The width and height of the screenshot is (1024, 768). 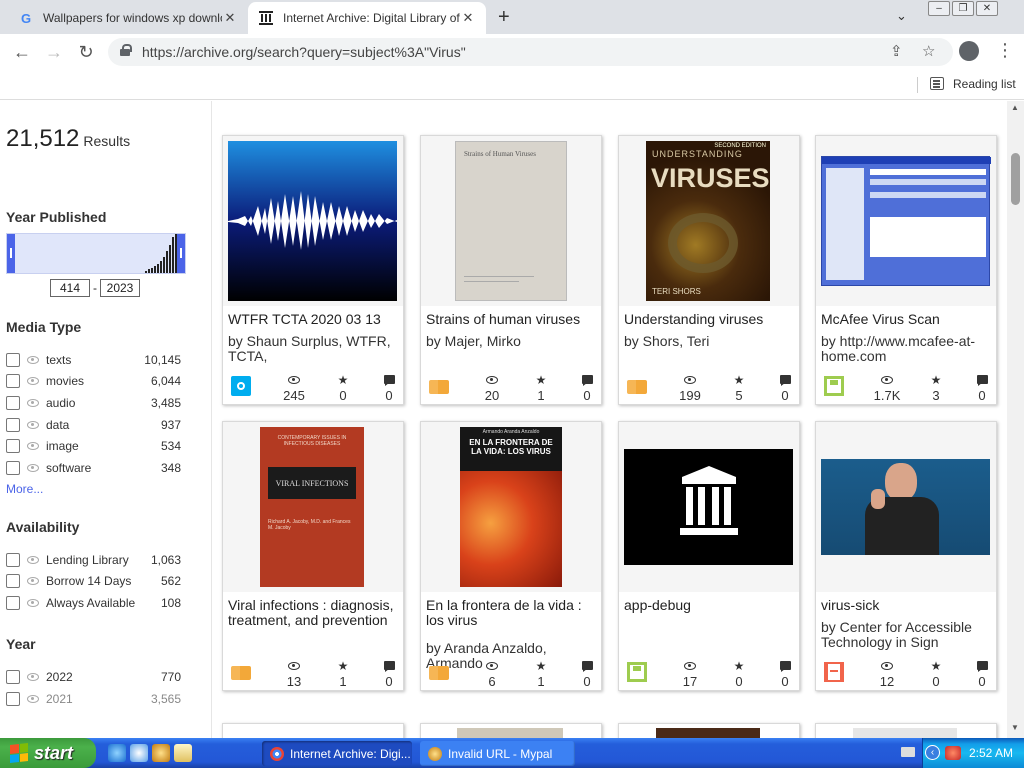 I want to click on year-min-input: 414, so click(x=70, y=288).